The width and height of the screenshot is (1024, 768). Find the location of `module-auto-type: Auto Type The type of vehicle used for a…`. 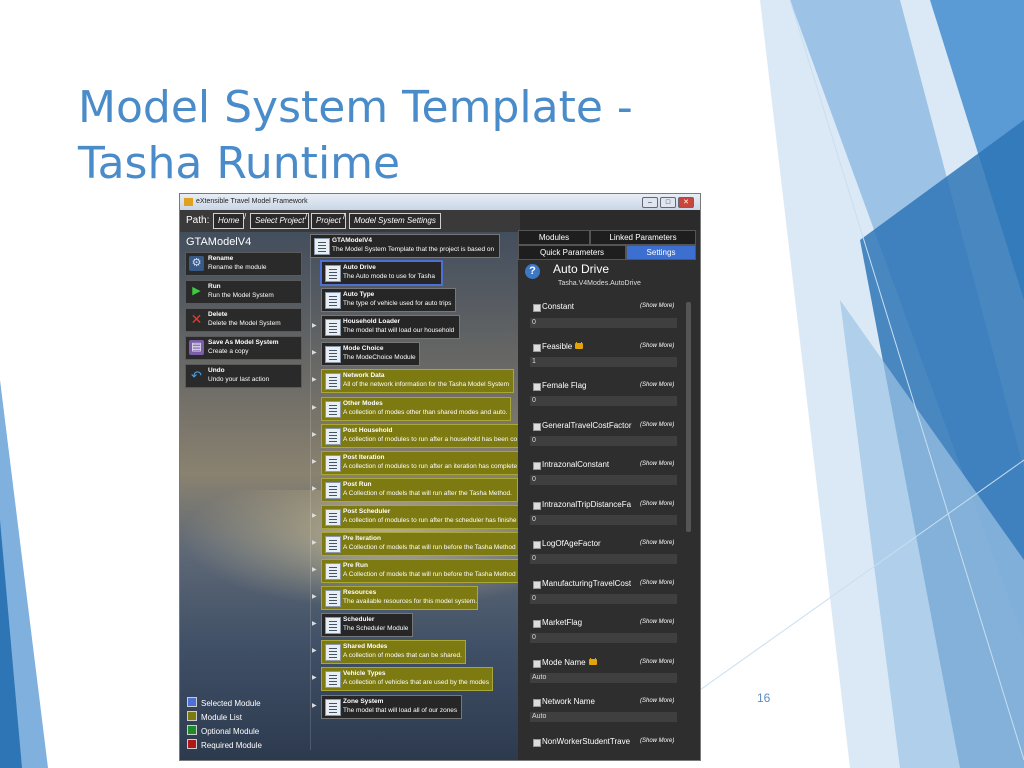

module-auto-type: Auto Type The type of vehicle used for a… is located at coordinates (388, 300).